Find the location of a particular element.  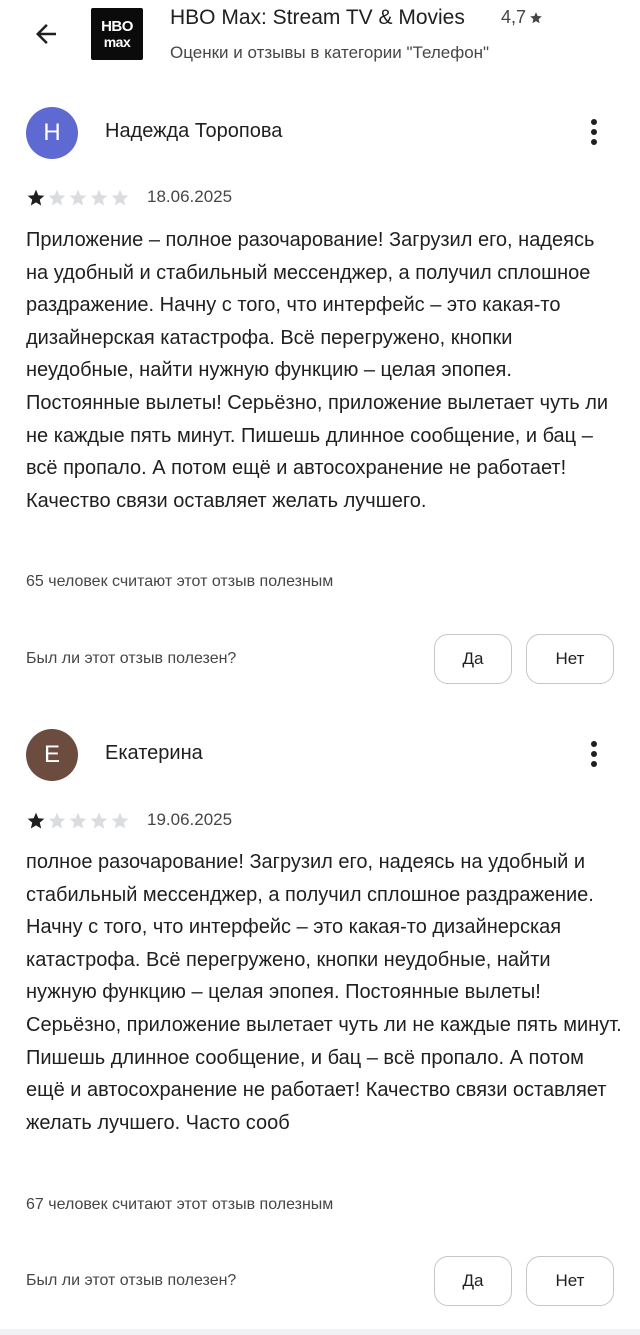

back-button is located at coordinates (46, 34).